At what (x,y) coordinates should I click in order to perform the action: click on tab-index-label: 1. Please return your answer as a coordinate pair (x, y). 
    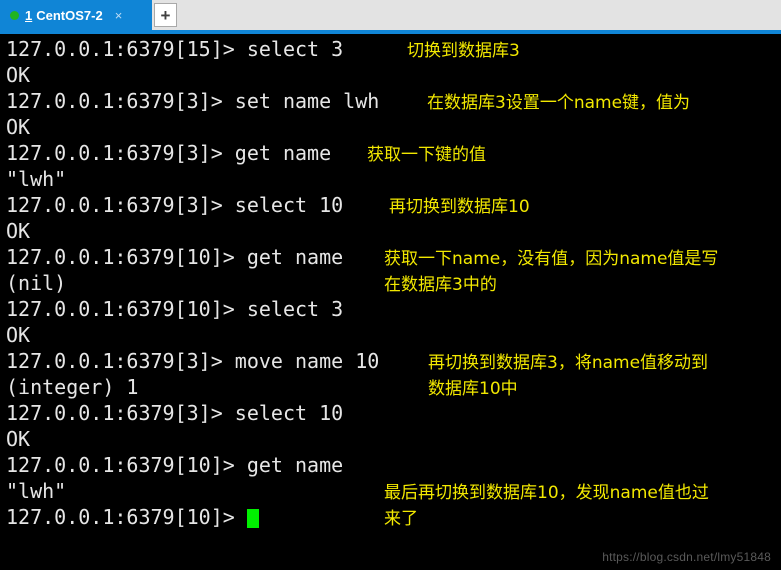
    Looking at the image, I should click on (29, 15).